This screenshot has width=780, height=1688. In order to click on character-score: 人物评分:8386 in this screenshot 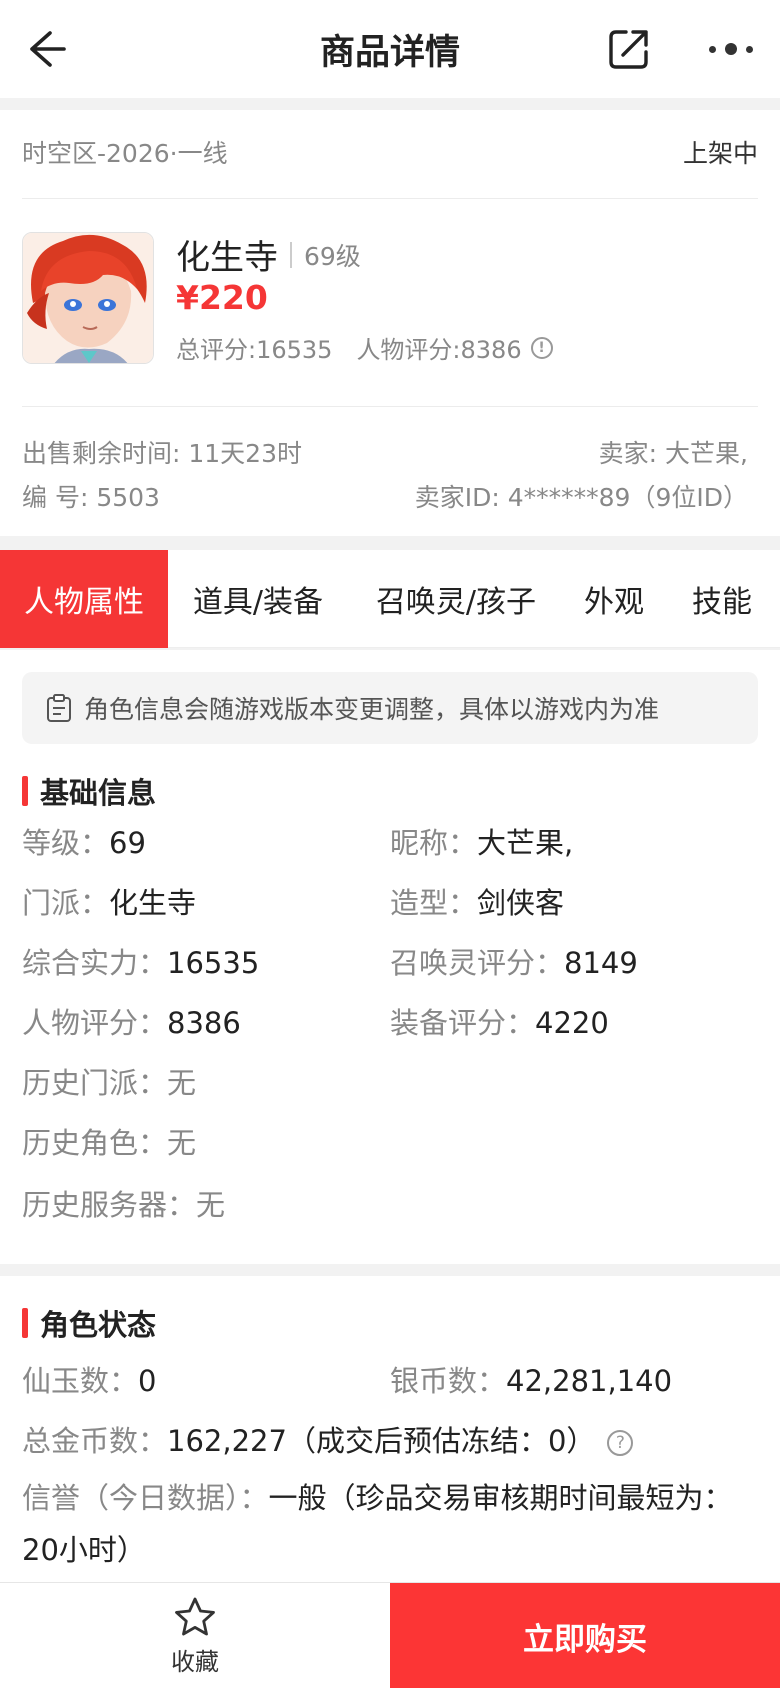, I will do `click(439, 350)`.